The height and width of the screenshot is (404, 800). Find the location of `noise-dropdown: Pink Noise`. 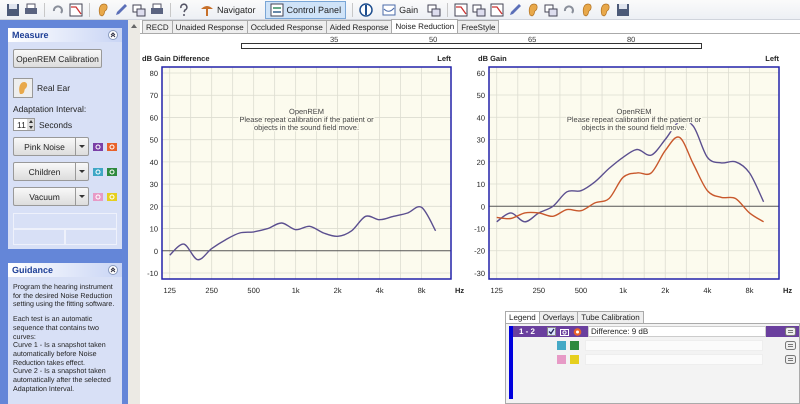

noise-dropdown: Pink Noise is located at coordinates (51, 146).